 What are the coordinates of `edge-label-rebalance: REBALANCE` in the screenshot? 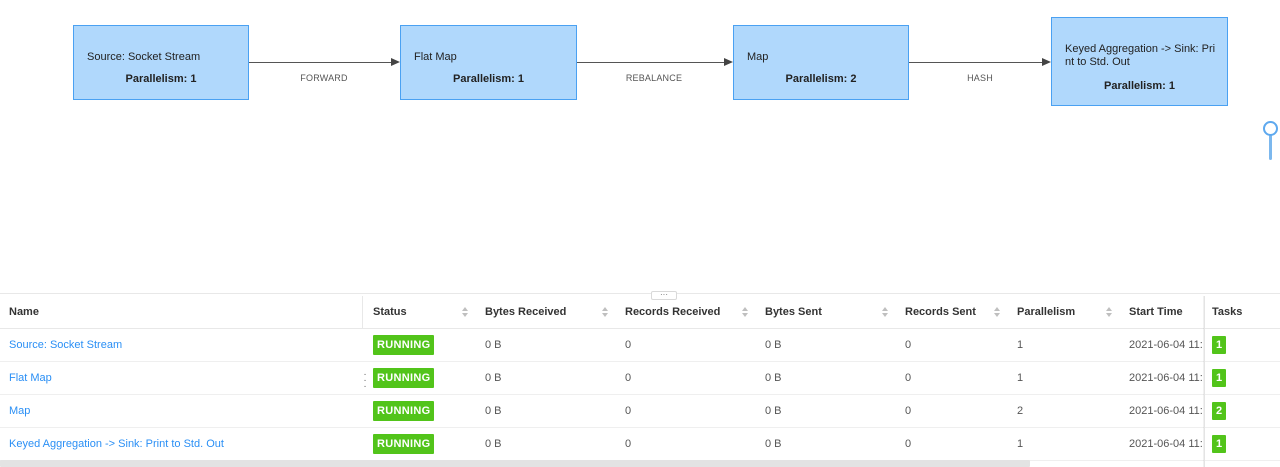 It's located at (654, 78).